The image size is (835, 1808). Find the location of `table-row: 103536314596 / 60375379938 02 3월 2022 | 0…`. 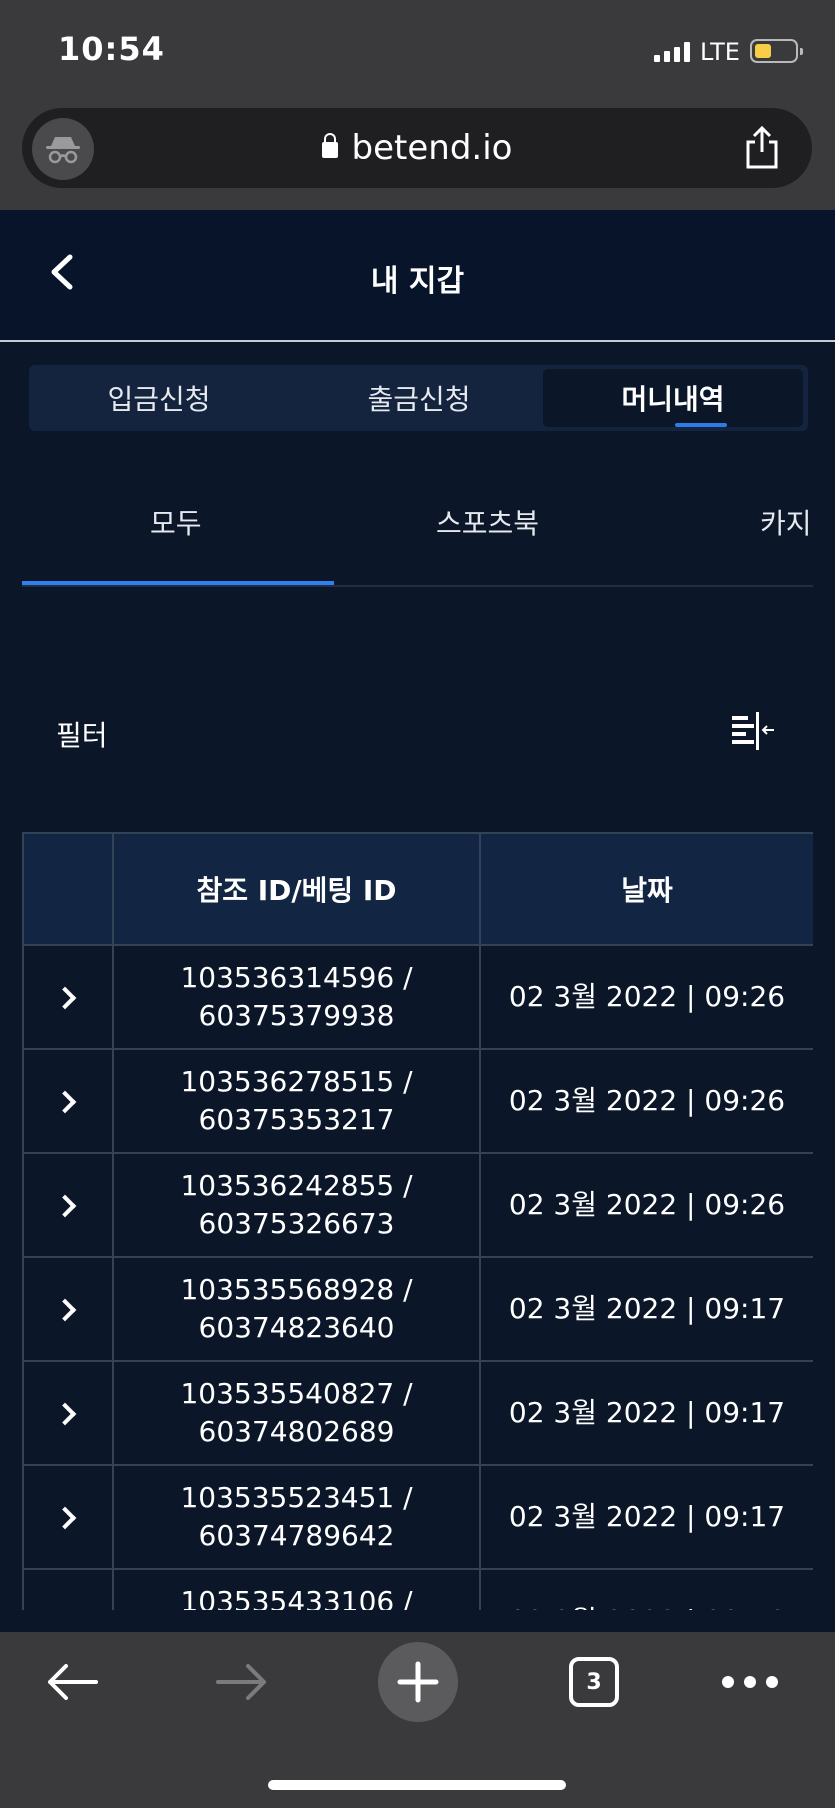

table-row: 103536314596 / 60375379938 02 3월 2022 | 0… is located at coordinates (417, 997).